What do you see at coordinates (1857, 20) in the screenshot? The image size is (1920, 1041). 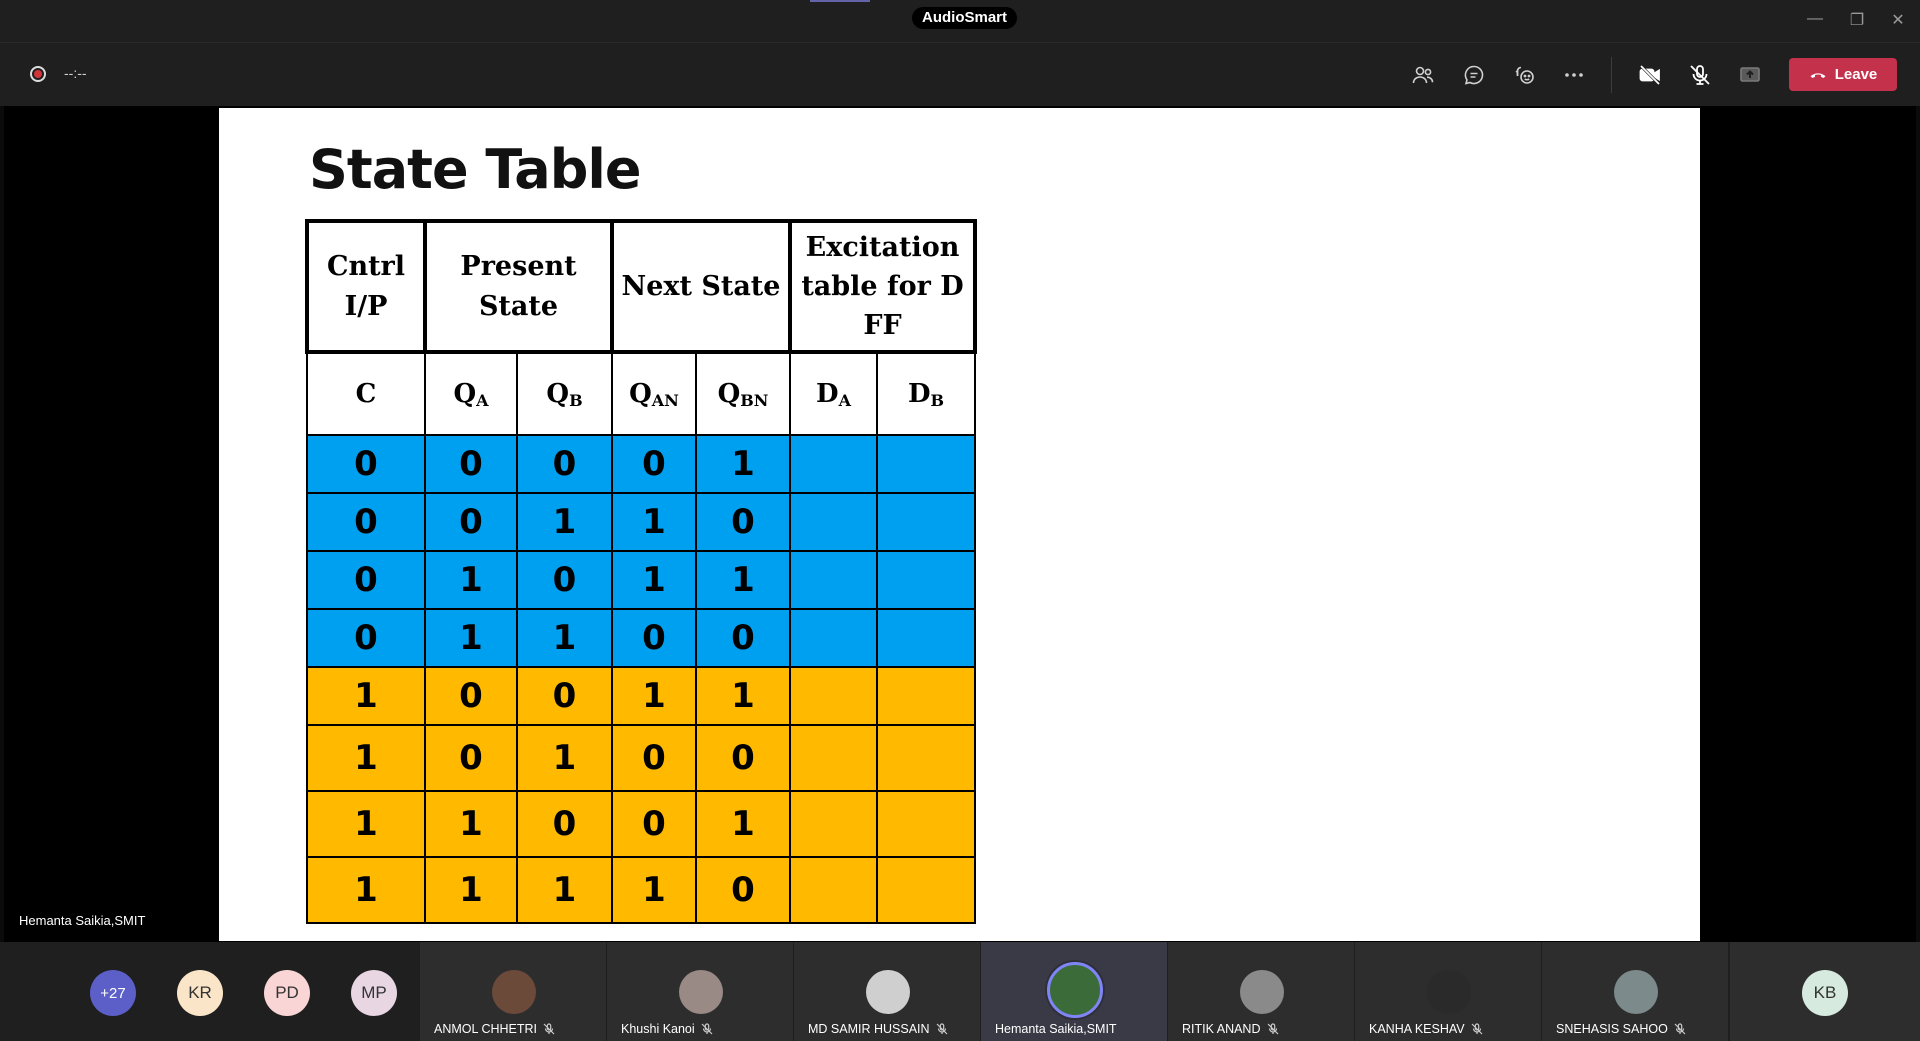 I see `restore-icon: ❐` at bounding box center [1857, 20].